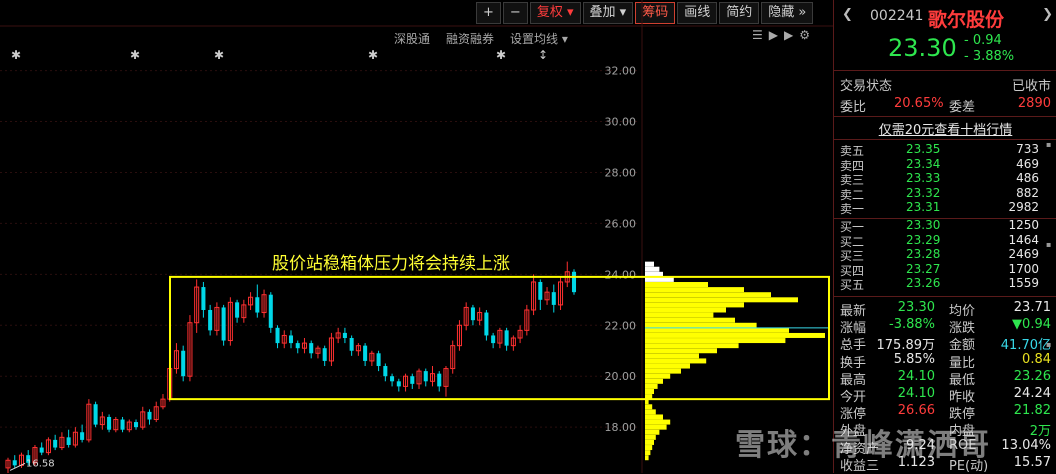 This screenshot has height=474, width=1056. What do you see at coordinates (863, 442) in the screenshot?
I see `watermark: 雪球：青峰潇洒哥` at bounding box center [863, 442].